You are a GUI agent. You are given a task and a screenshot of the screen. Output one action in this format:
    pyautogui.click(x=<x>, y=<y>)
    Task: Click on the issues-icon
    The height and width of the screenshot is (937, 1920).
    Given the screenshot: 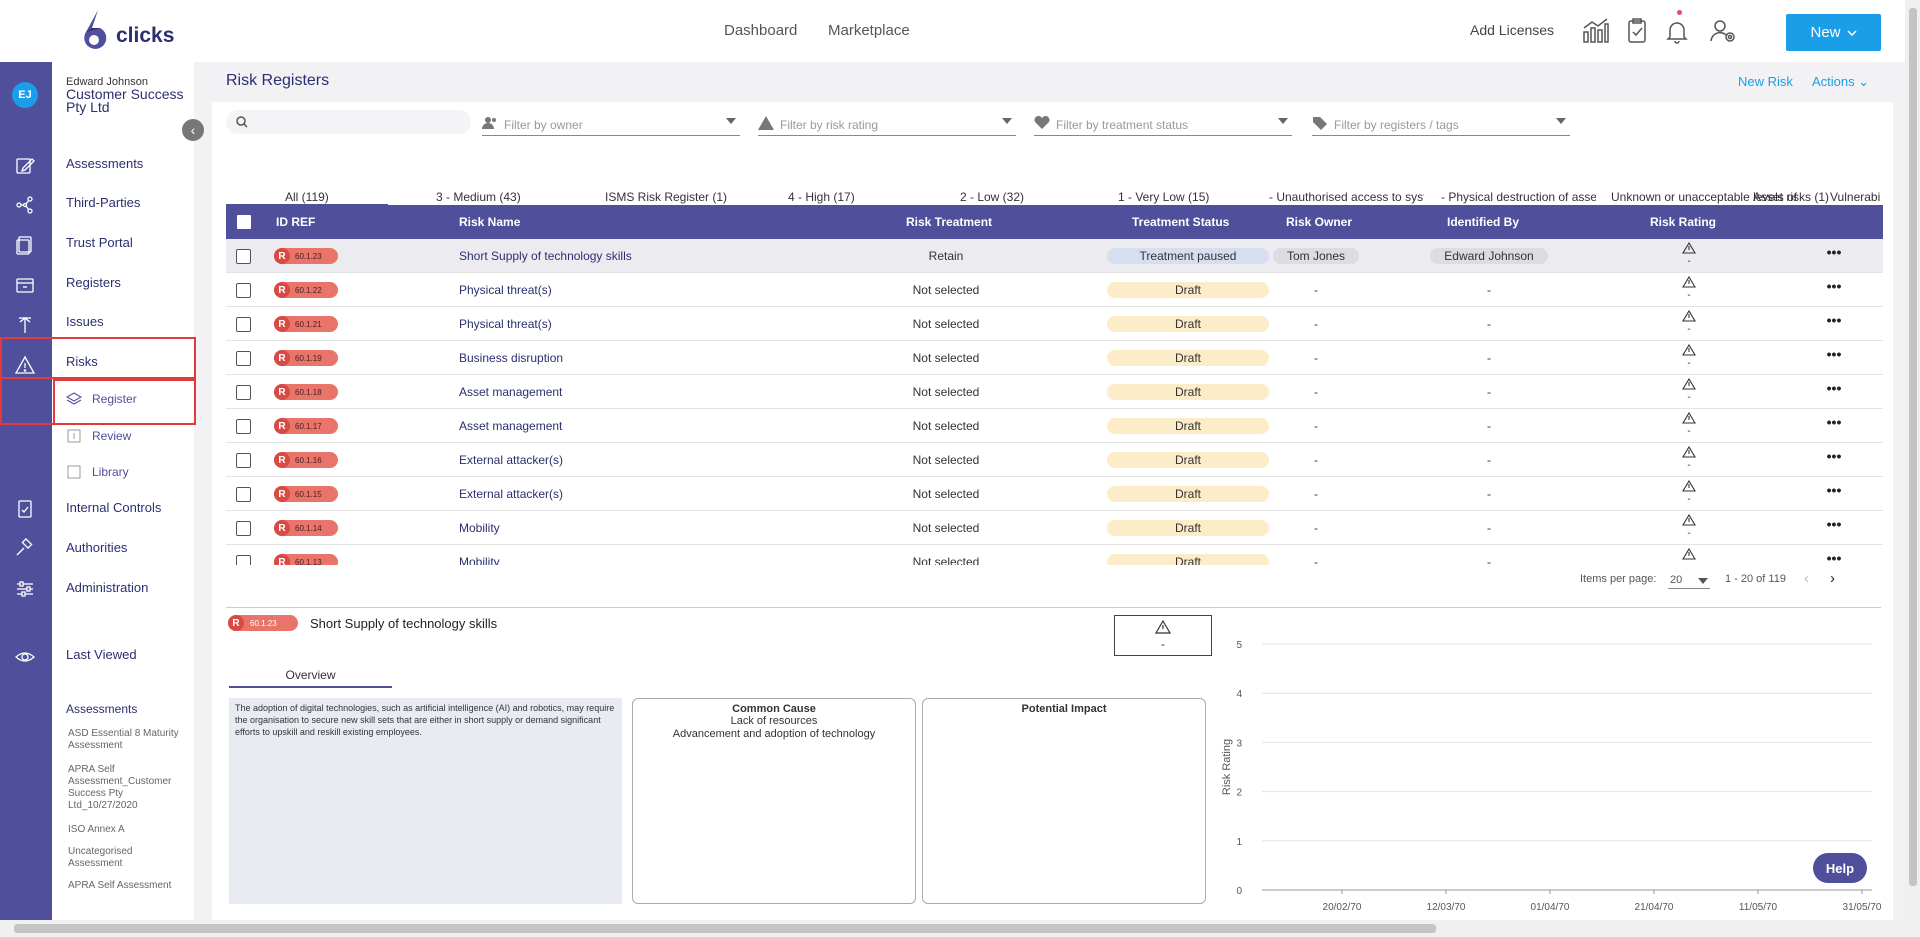 What is the action you would take?
    pyautogui.click(x=25, y=325)
    